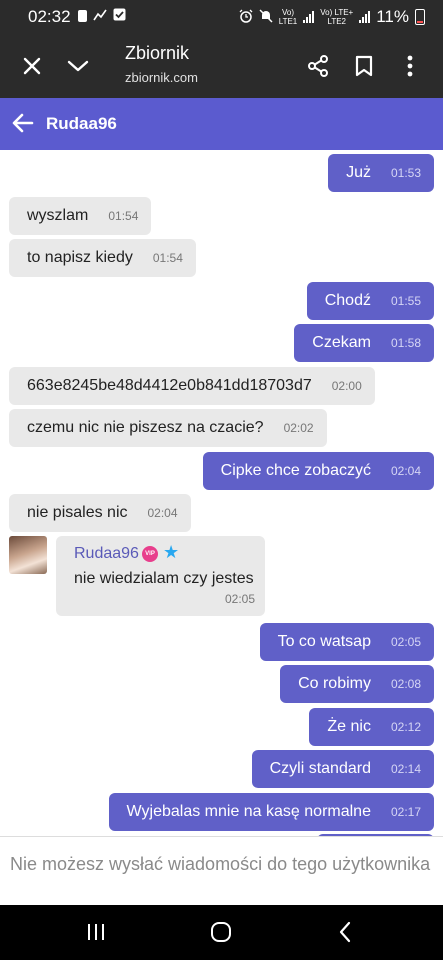  What do you see at coordinates (346, 386) in the screenshot?
I see `message-time: 02:00` at bounding box center [346, 386].